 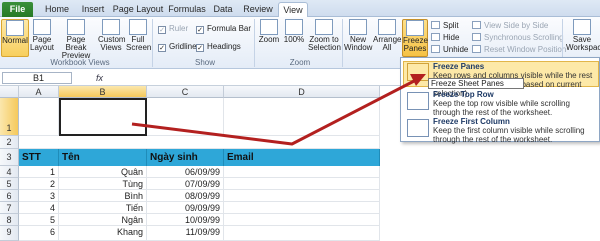 I want to click on freeze-top-row-item: Freeze Top Row, so click(x=463, y=94).